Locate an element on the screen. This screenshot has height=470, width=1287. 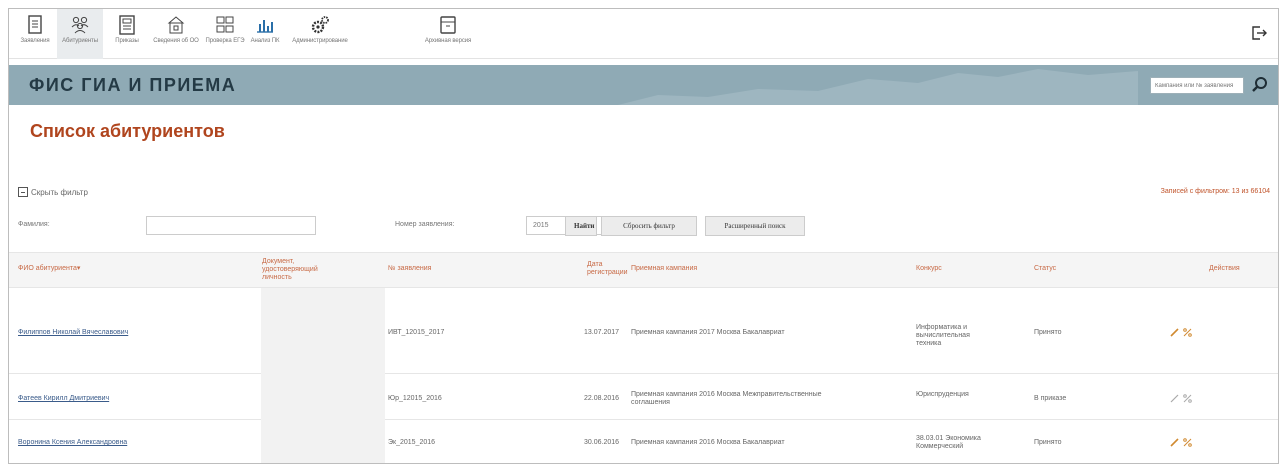
toolbar-item-administration: Администрирование is located at coordinates (320, 34).